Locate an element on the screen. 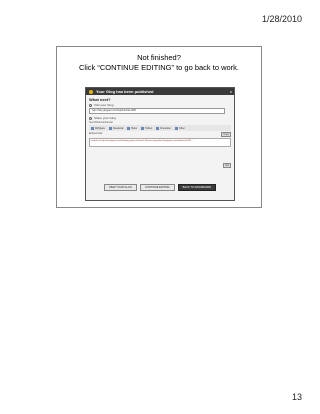 The height and width of the screenshot is (414, 320). share-button-myspace: MySpace is located at coordinates (98, 128).